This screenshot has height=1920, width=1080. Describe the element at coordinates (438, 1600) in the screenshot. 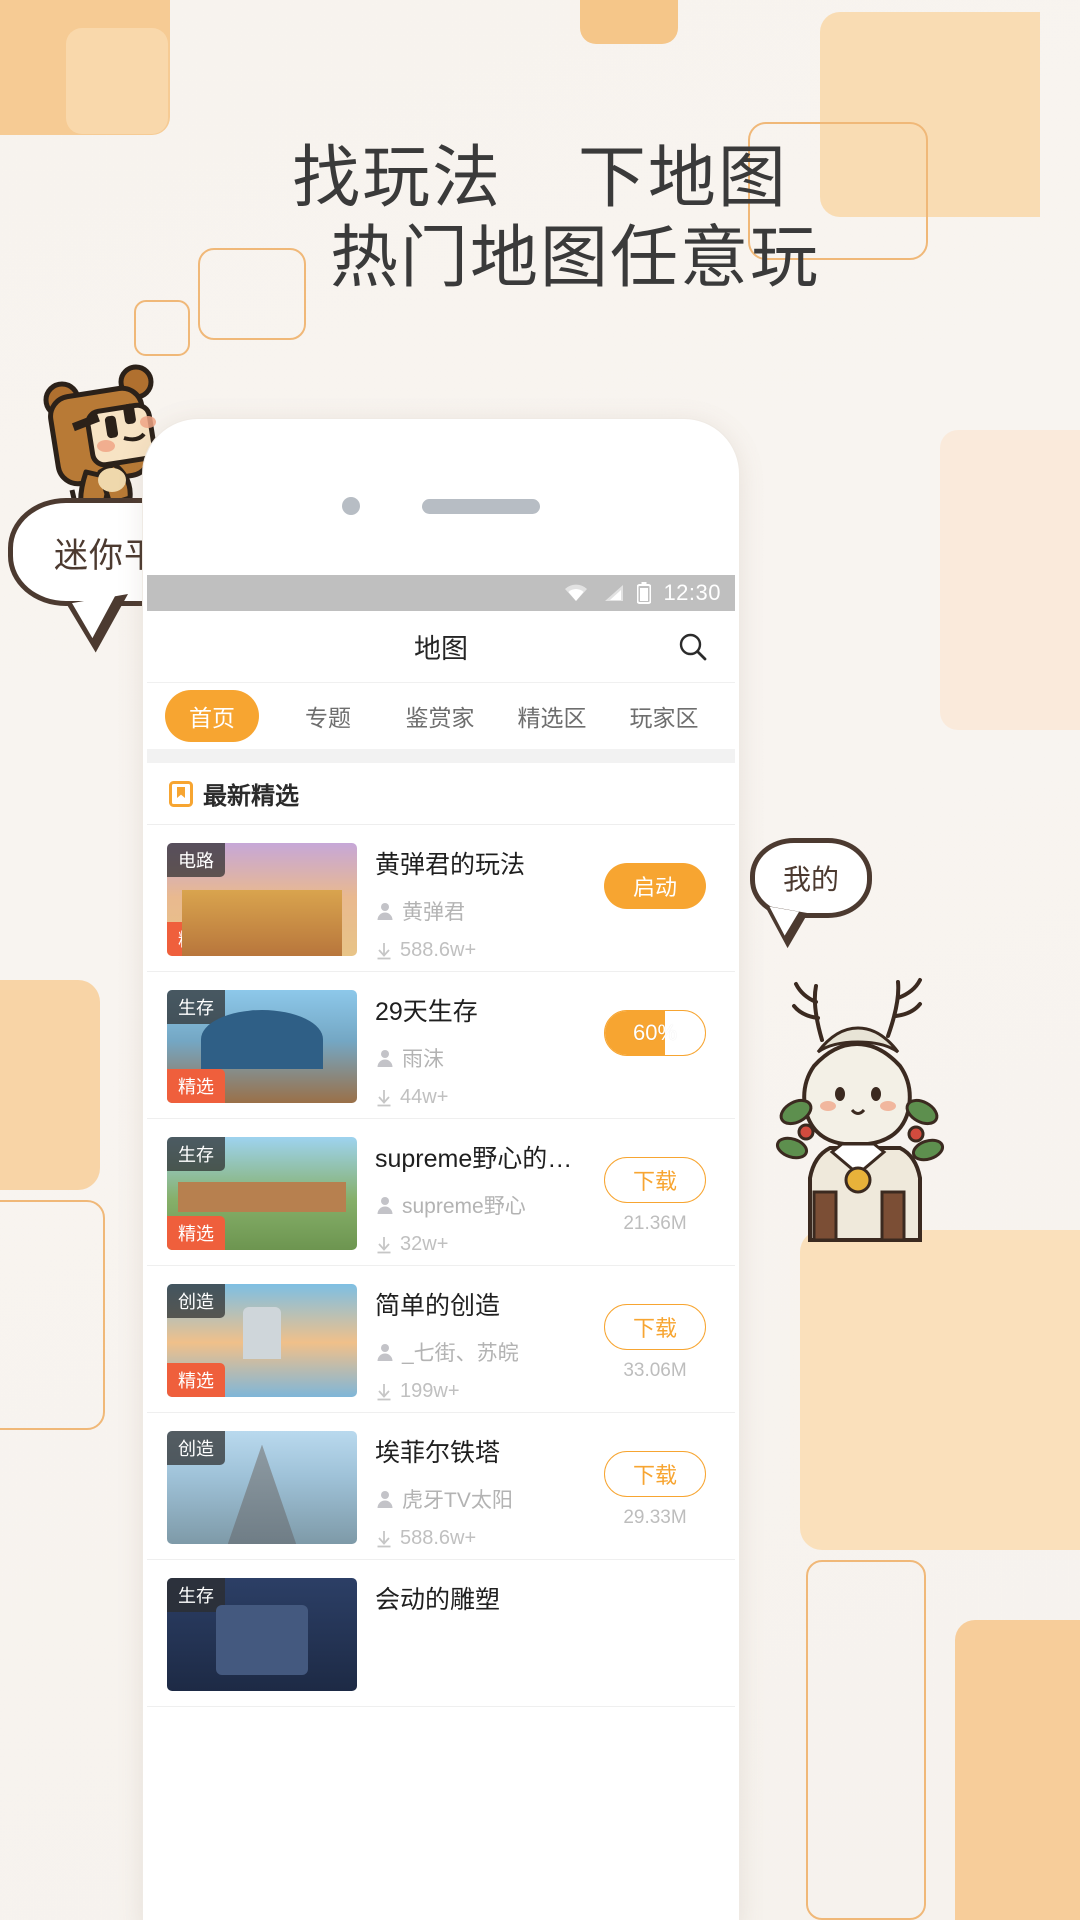

I see `map-title: 会动的雕塑` at that location.